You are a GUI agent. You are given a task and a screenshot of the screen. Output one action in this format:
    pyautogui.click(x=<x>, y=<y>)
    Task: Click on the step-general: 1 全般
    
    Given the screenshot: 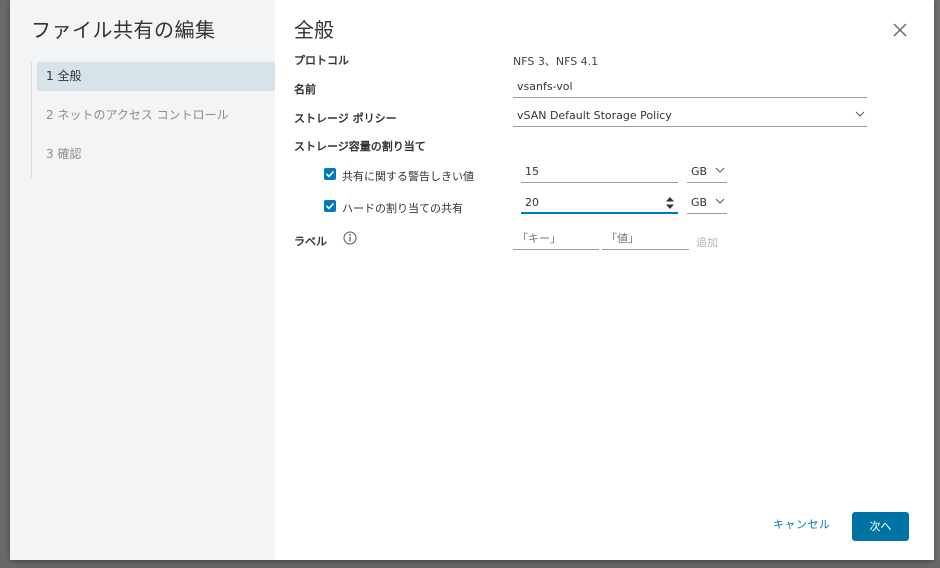 What is the action you would take?
    pyautogui.click(x=156, y=76)
    